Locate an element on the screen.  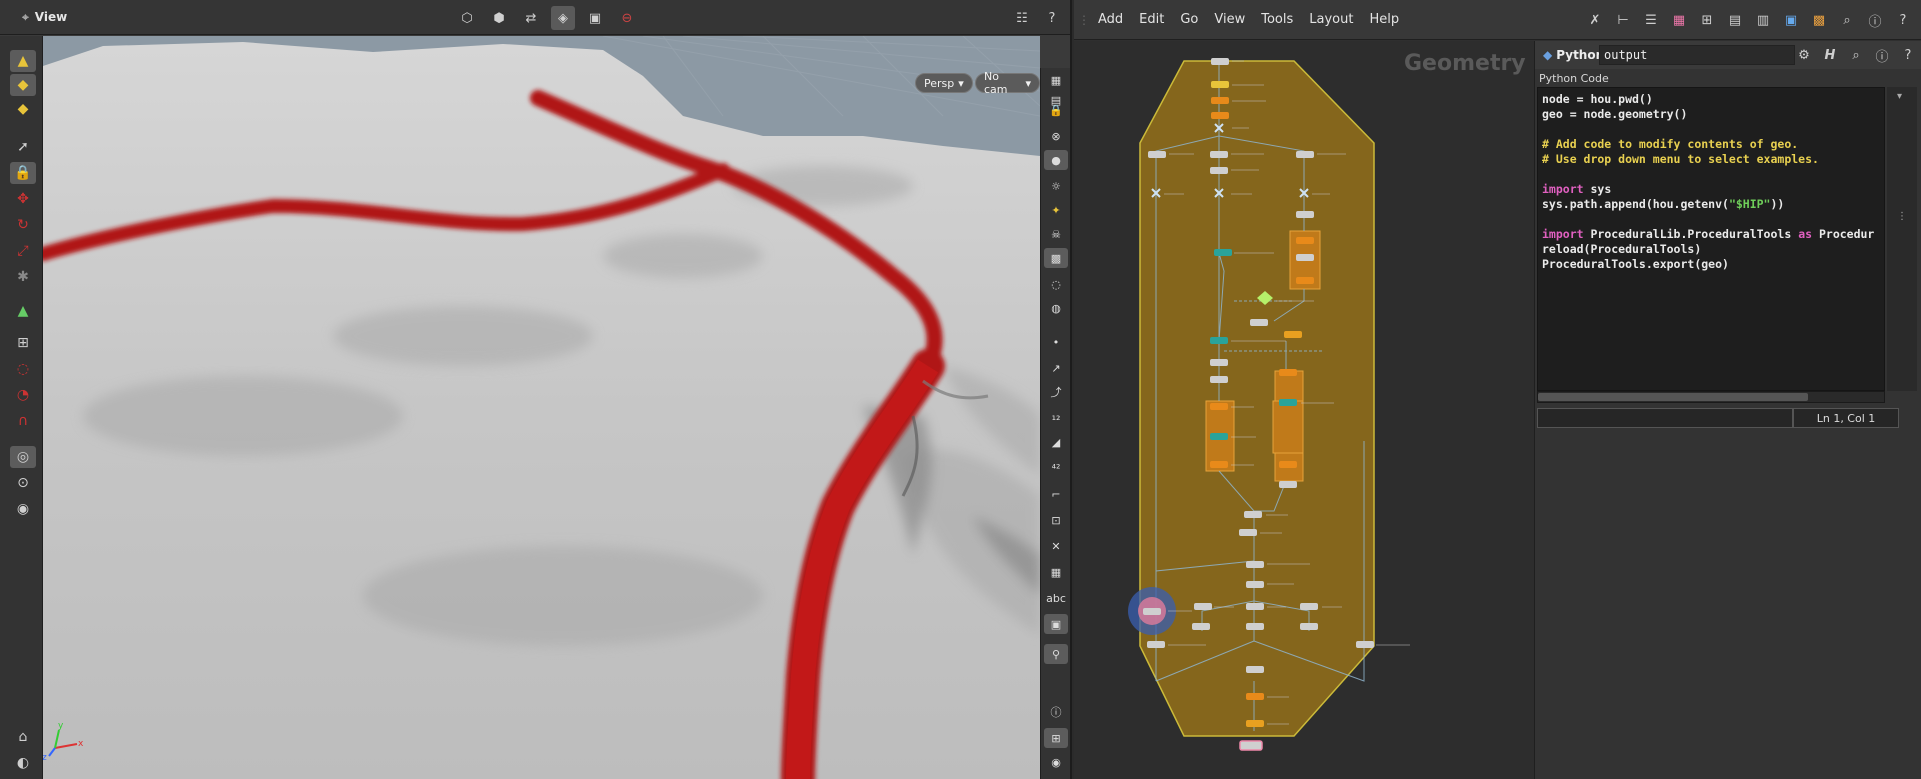
wireframe-icon: ▩ is located at coordinates (1056, 258).